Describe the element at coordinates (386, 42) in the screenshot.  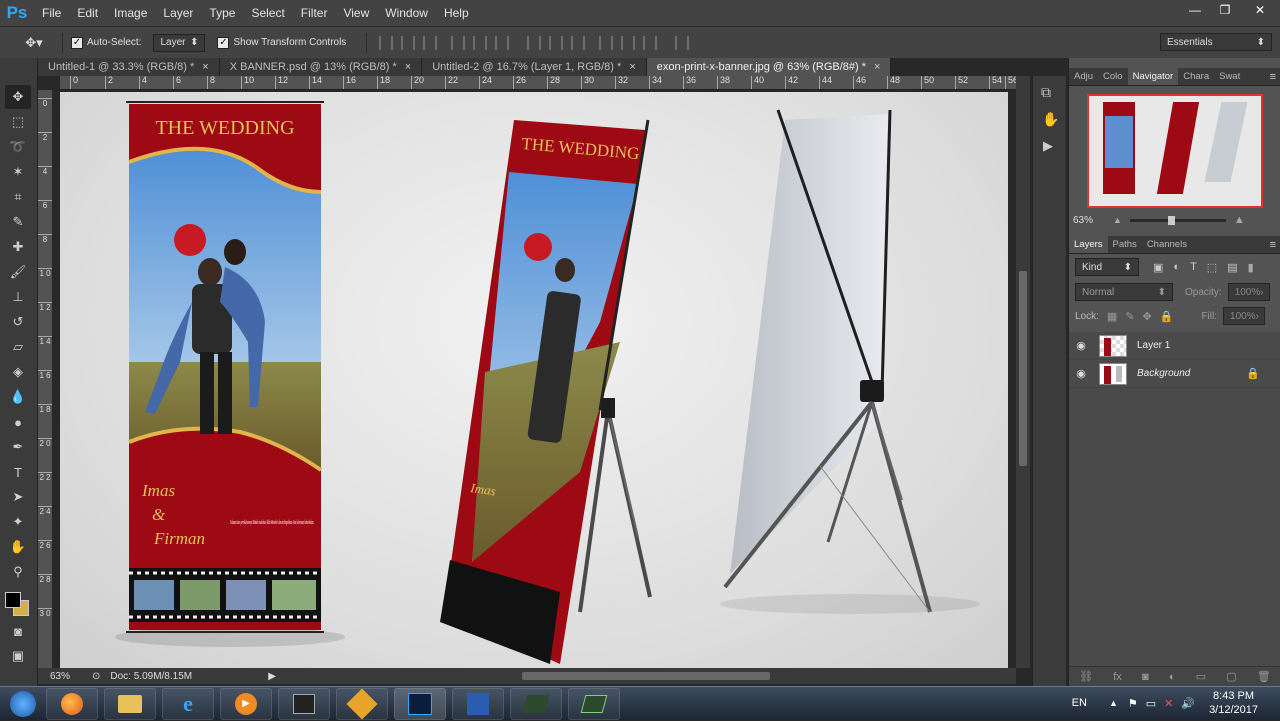
I see `align-top-icon` at that location.